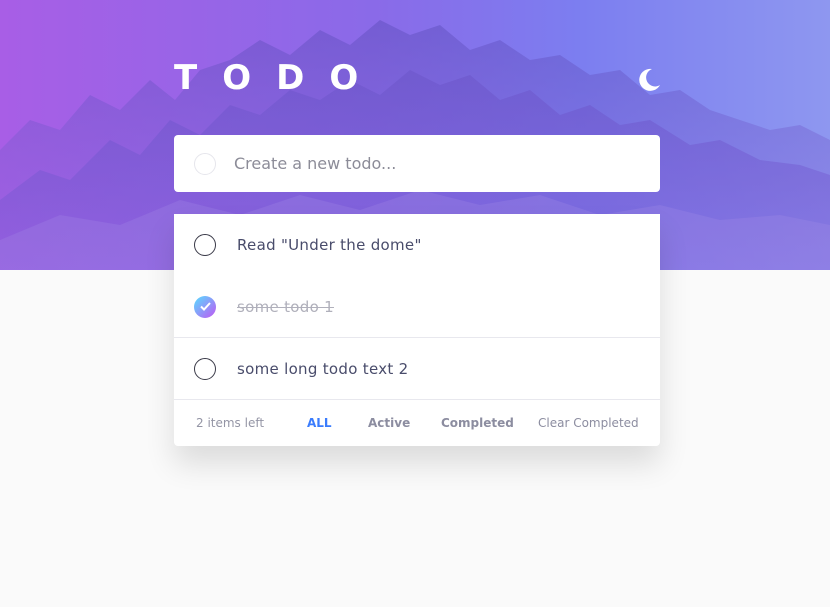 The width and height of the screenshot is (830, 607). I want to click on filter-active: Active, so click(389, 423).